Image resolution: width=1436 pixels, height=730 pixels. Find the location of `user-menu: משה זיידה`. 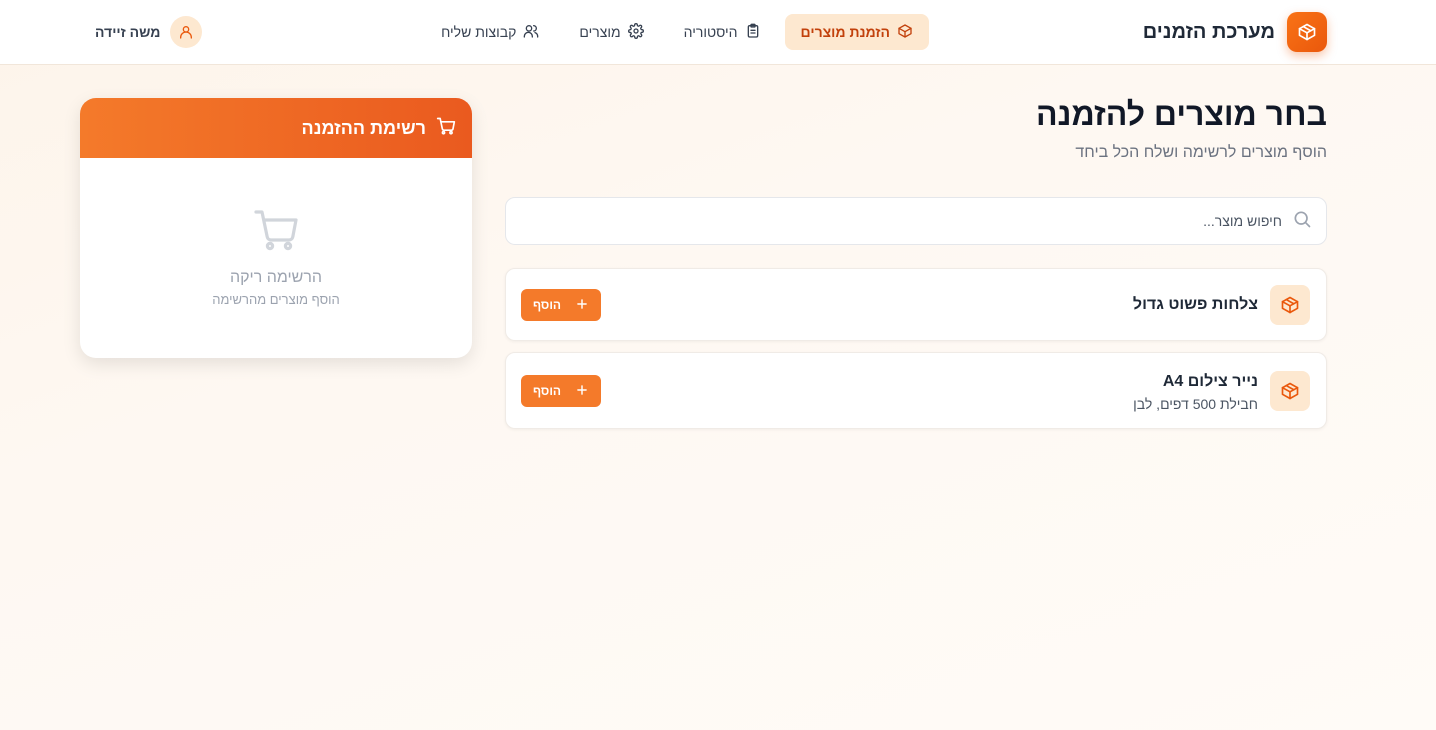

user-menu: משה זיידה is located at coordinates (149, 32).